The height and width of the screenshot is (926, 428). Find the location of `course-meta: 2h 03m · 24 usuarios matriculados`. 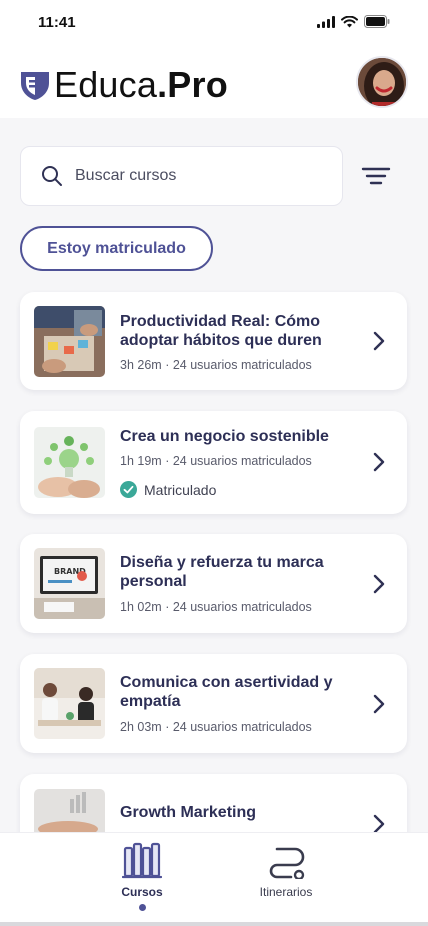

course-meta: 2h 03m · 24 usuarios matriculados is located at coordinates (216, 727).